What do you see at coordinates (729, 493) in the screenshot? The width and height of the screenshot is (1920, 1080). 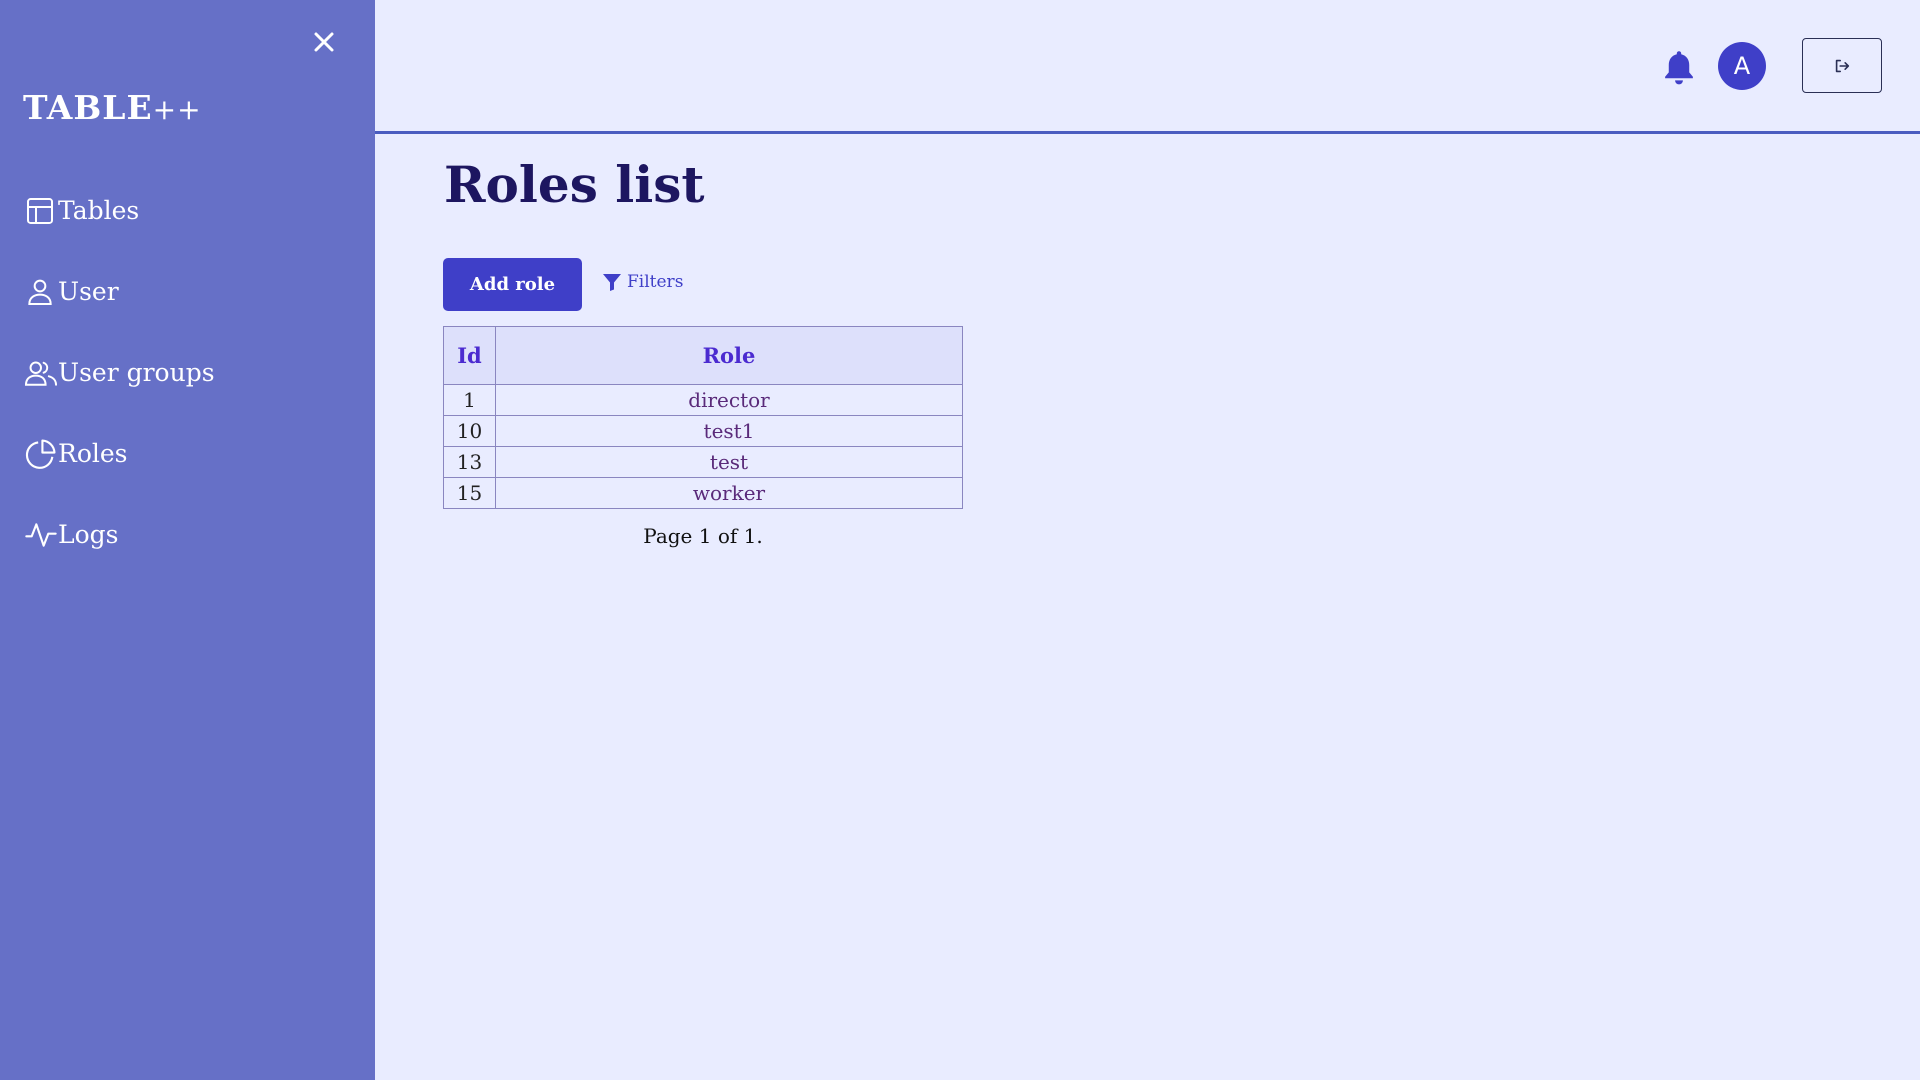 I see `role-cell: worker` at bounding box center [729, 493].